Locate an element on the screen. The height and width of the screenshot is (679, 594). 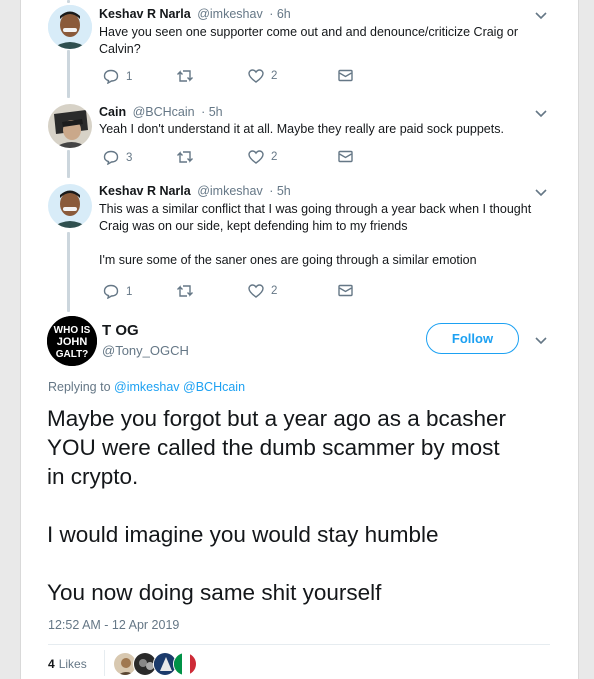
replying-to: Replying to @imkeshav @BCHcain is located at coordinates (146, 387).